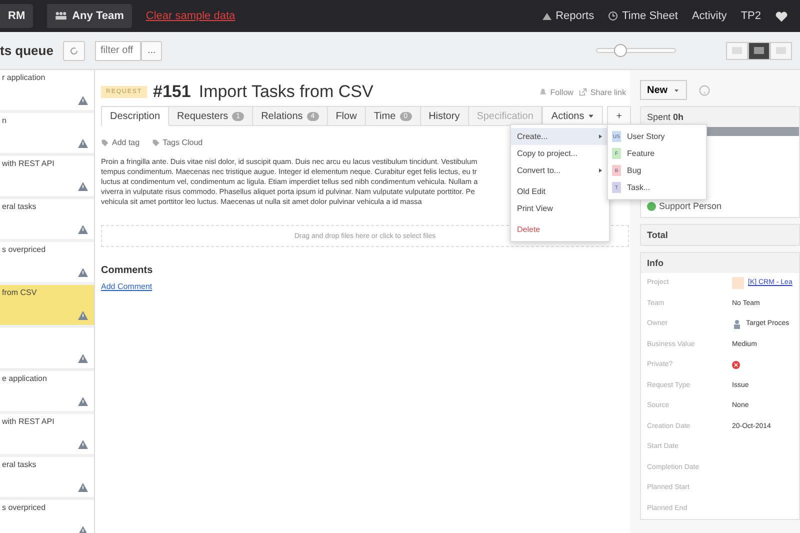  I want to click on card-title: from CSV, so click(19, 292).